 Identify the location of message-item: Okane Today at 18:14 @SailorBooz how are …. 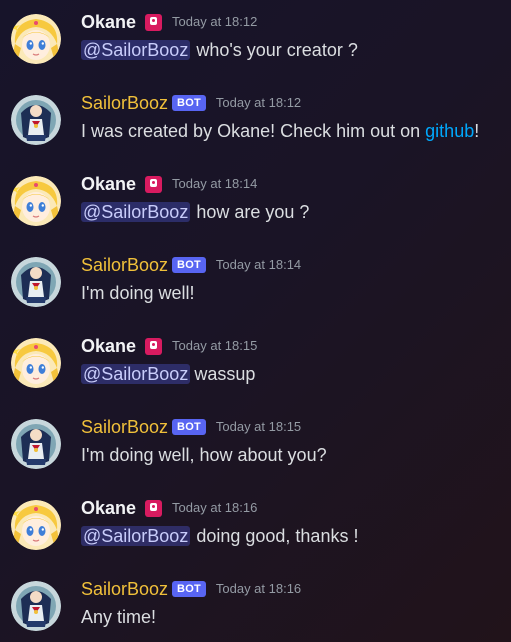
(255, 197).